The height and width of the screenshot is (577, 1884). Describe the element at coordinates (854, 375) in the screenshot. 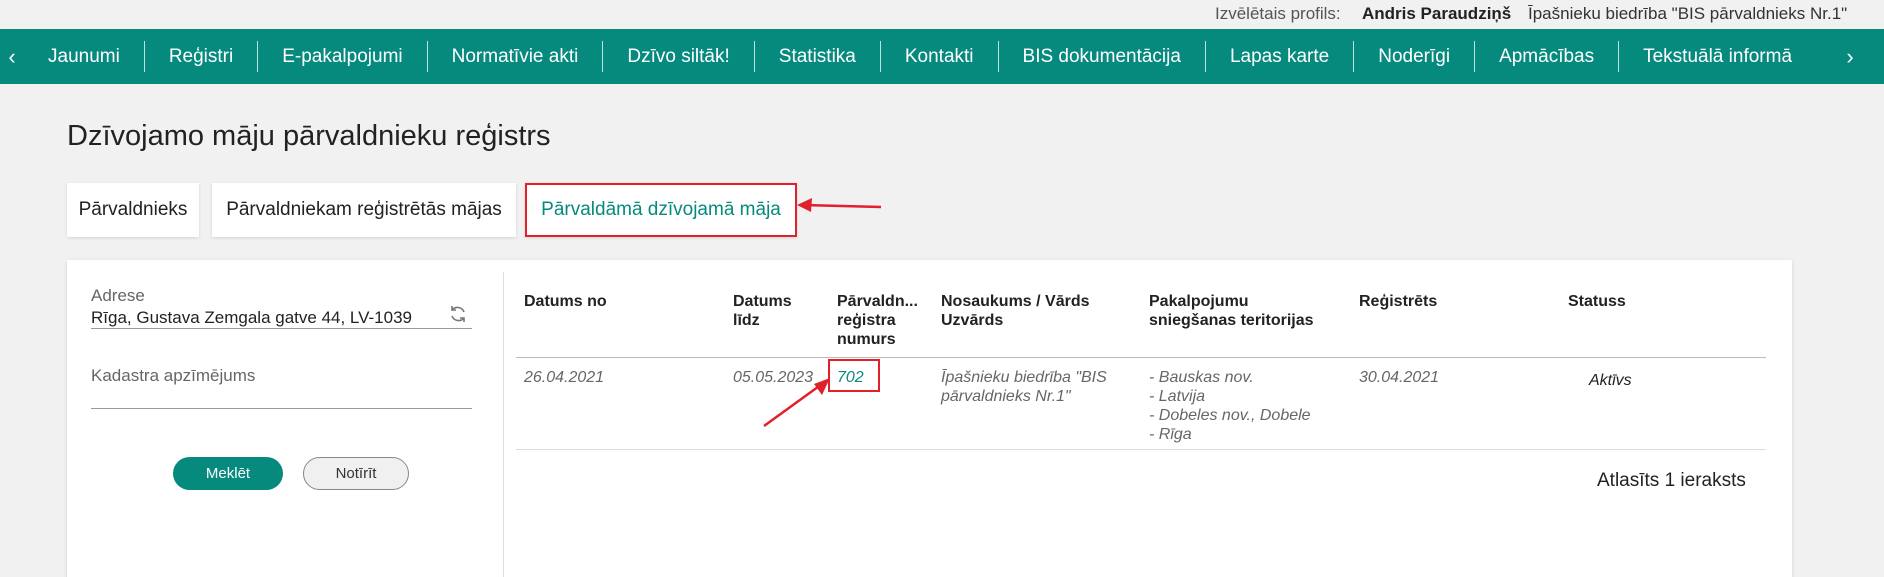

I see `annotation-highlight-reg-number` at that location.